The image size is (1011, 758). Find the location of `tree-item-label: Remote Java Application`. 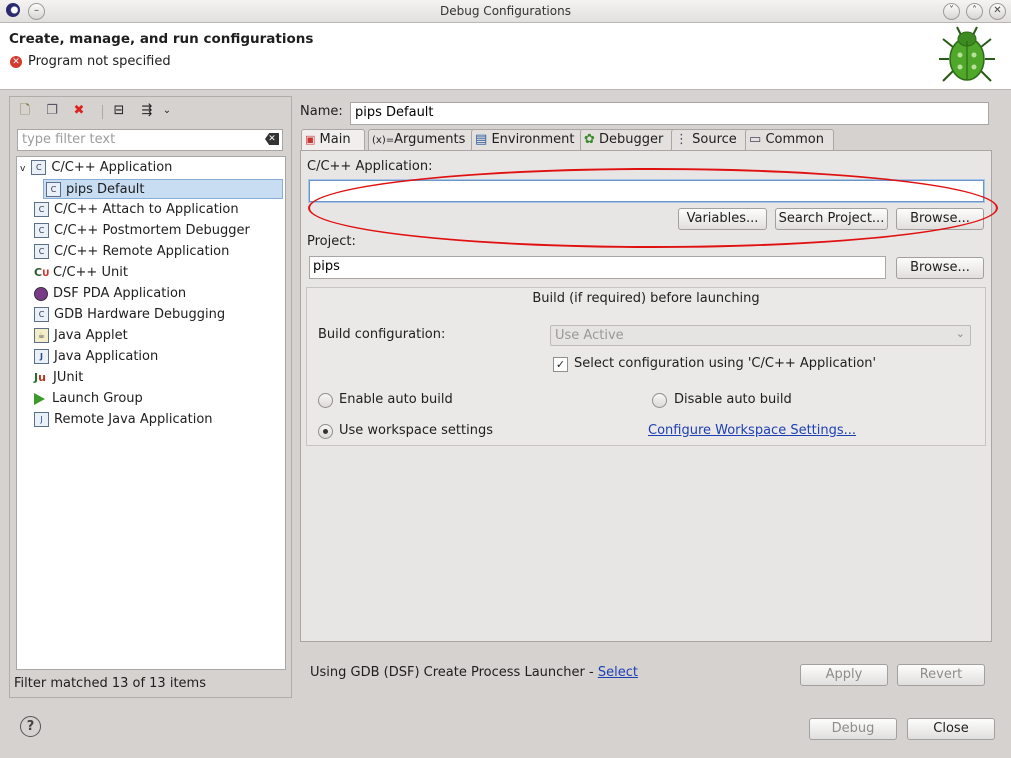

tree-item-label: Remote Java Application is located at coordinates (133, 419).